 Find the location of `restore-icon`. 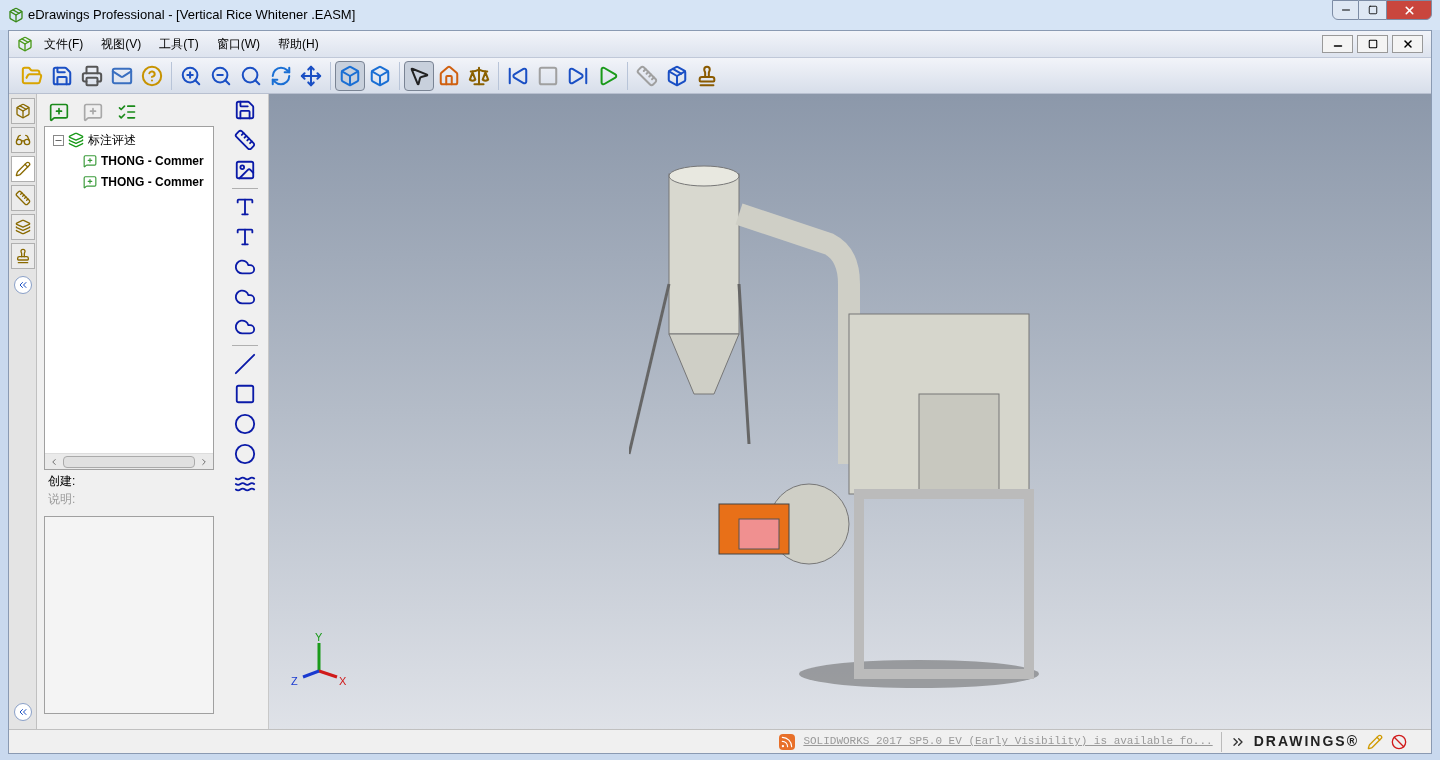

restore-icon is located at coordinates (1372, 44).